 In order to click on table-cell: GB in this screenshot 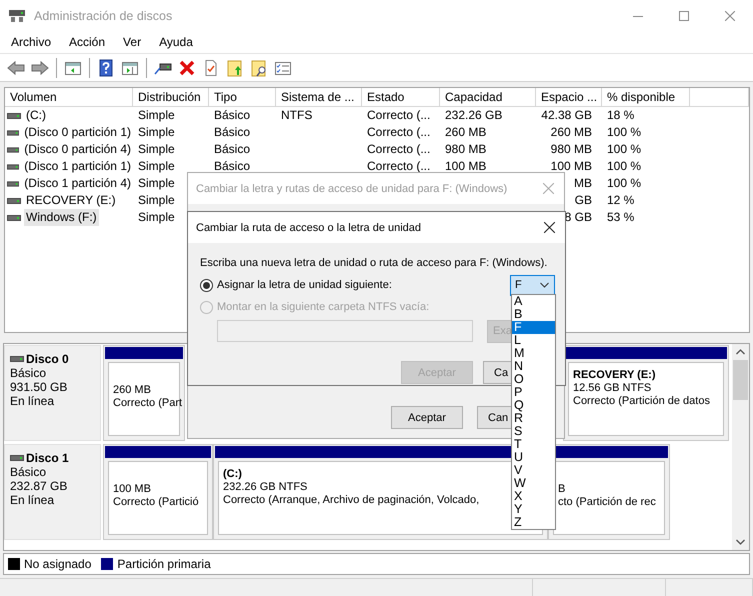, I will do `click(583, 200)`.